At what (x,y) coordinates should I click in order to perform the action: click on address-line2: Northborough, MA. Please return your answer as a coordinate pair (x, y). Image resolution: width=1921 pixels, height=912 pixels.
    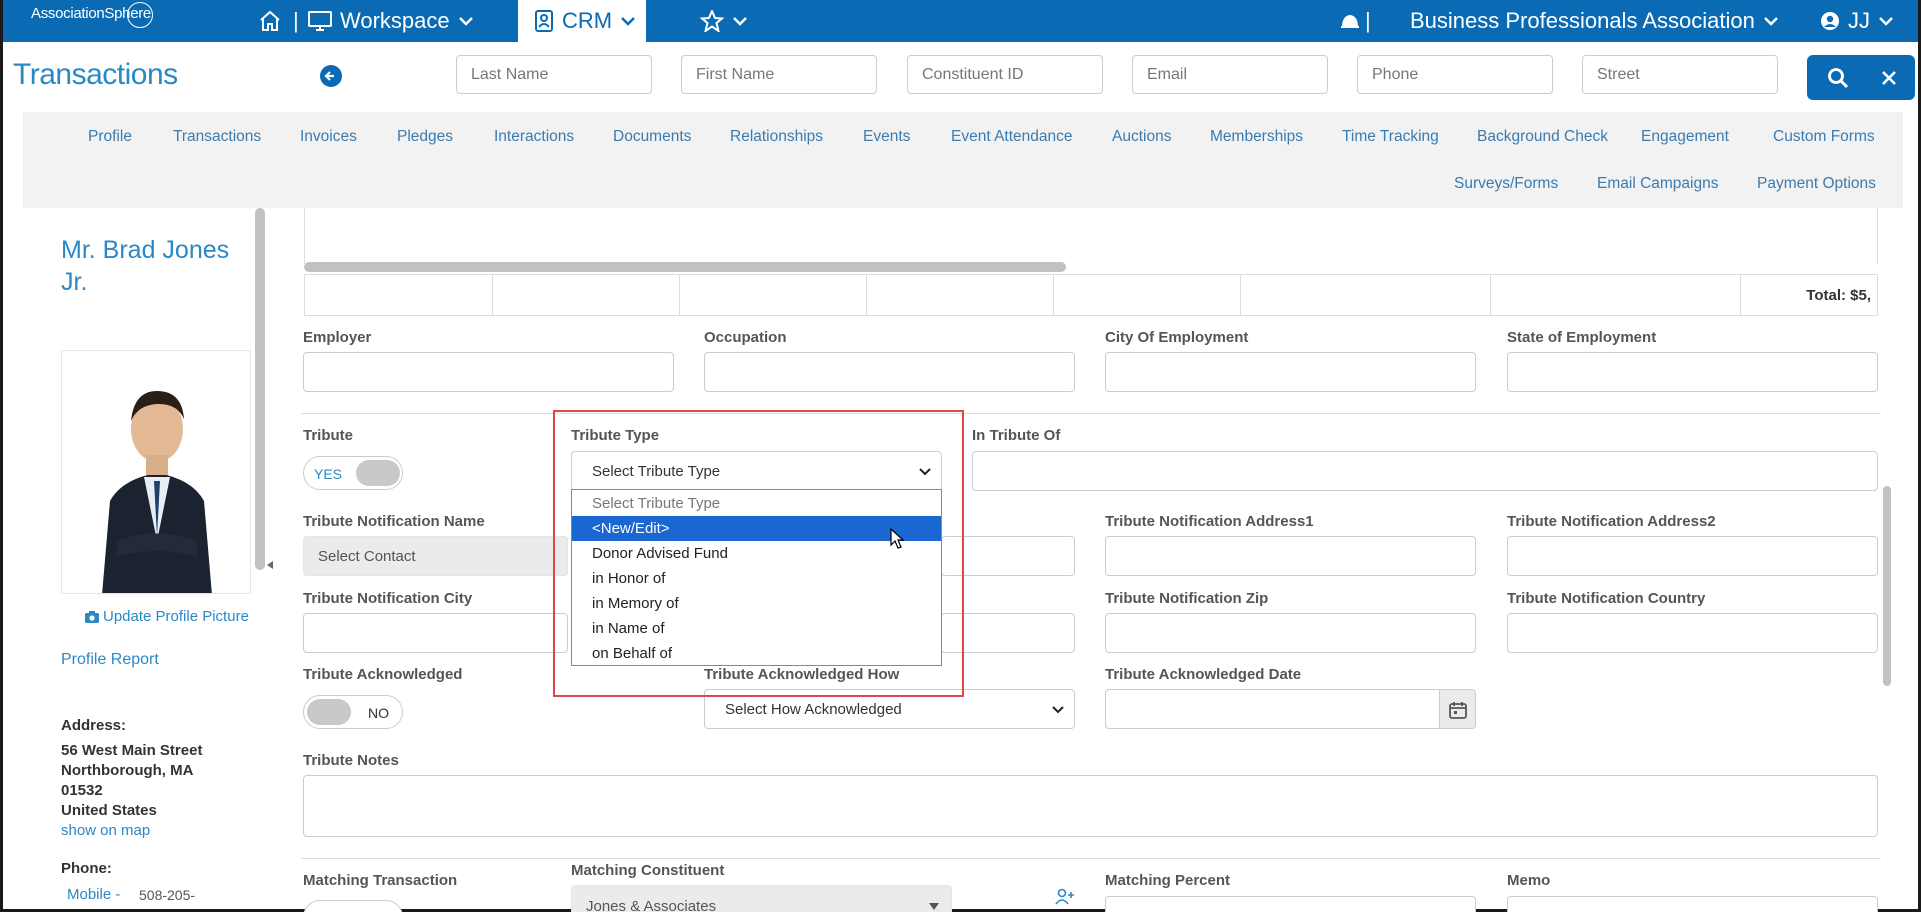
    Looking at the image, I should click on (127, 770).